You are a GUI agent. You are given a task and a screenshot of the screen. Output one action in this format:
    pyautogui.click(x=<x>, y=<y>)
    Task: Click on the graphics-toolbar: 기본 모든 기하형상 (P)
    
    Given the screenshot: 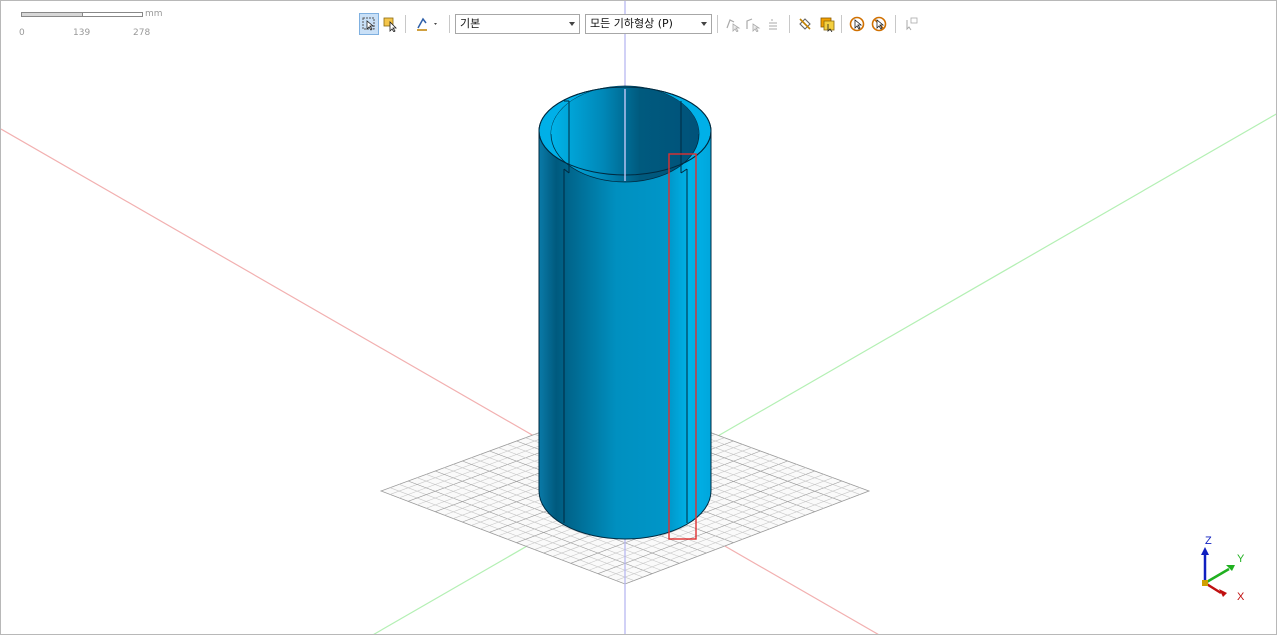 What is the action you would take?
    pyautogui.click(x=642, y=25)
    